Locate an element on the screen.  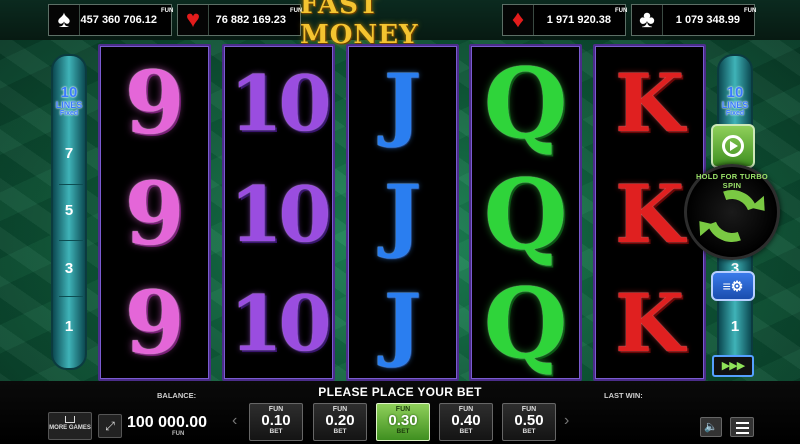
turbo-button: ▶▶▶ is located at coordinates (733, 366).